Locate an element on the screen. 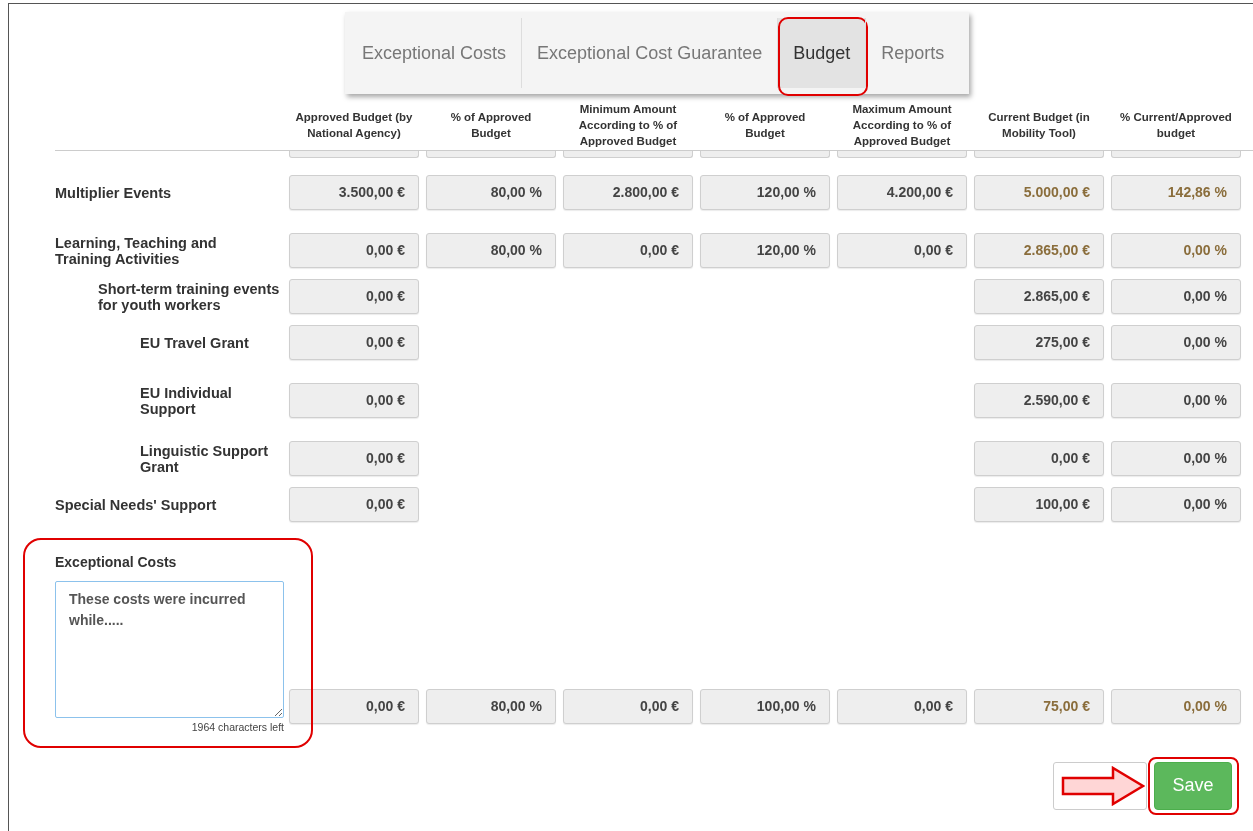 Image resolution: width=1253 pixels, height=831 pixels. save-button: Save is located at coordinates (1193, 785).